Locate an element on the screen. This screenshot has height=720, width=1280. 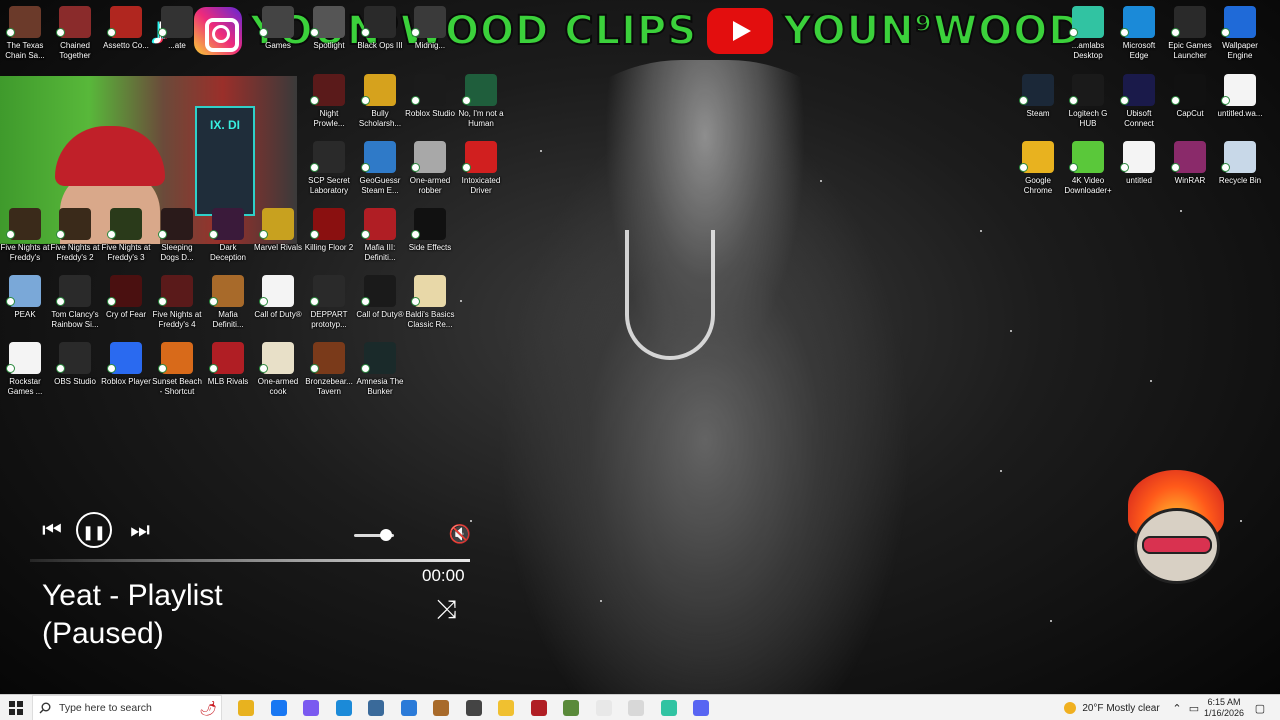
desktop-icon: Dark Deception is located at coordinates (228, 240).